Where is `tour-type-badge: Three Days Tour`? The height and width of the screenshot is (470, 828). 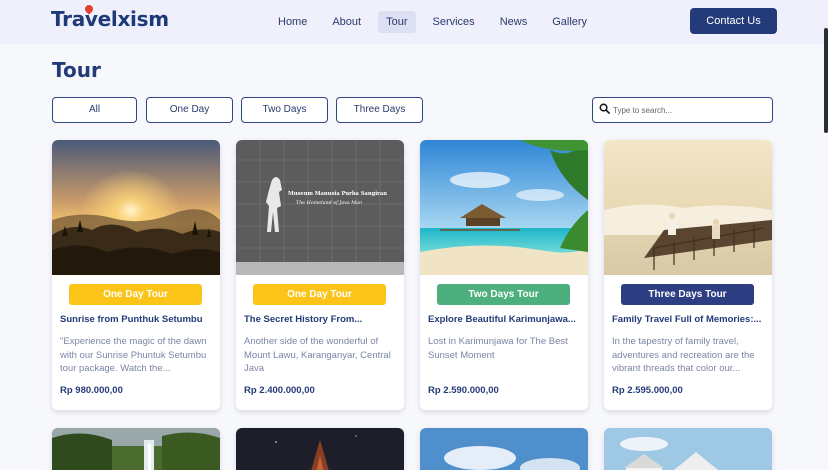
tour-type-badge: Three Days Tour is located at coordinates (687, 294).